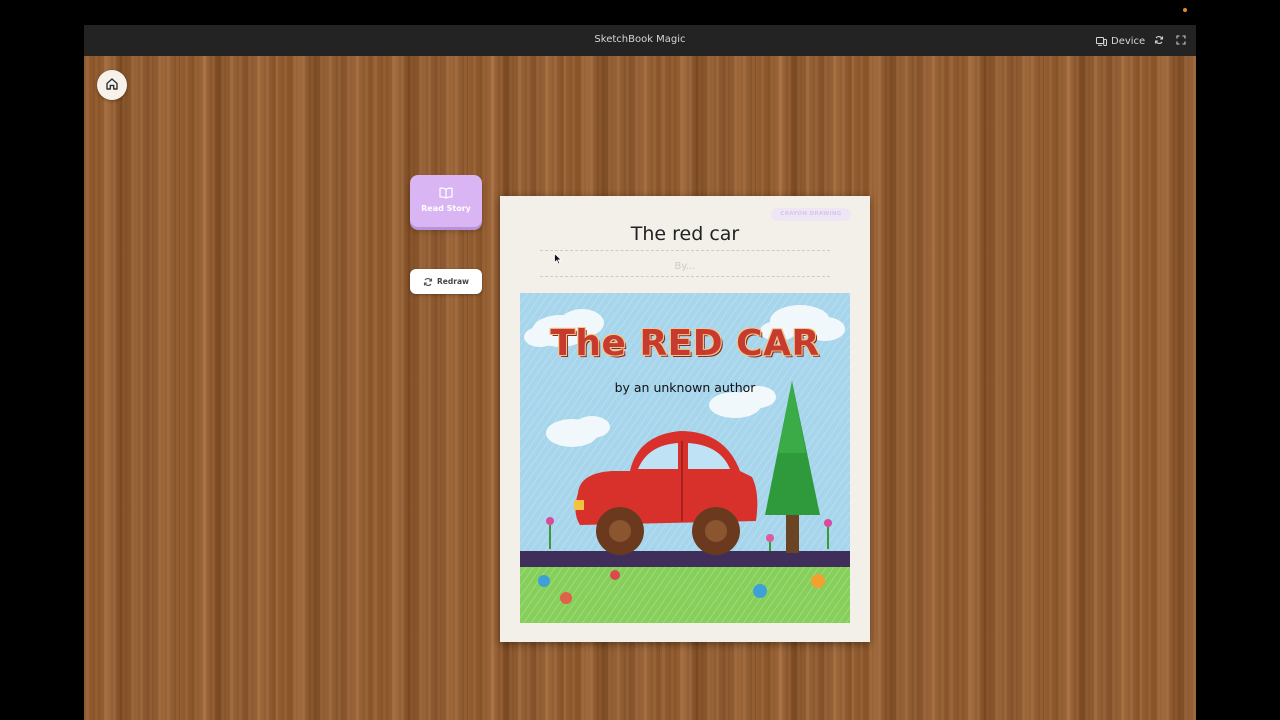  I want to click on cover-illustration: The RED CAR by an unknown author, so click(685, 458).